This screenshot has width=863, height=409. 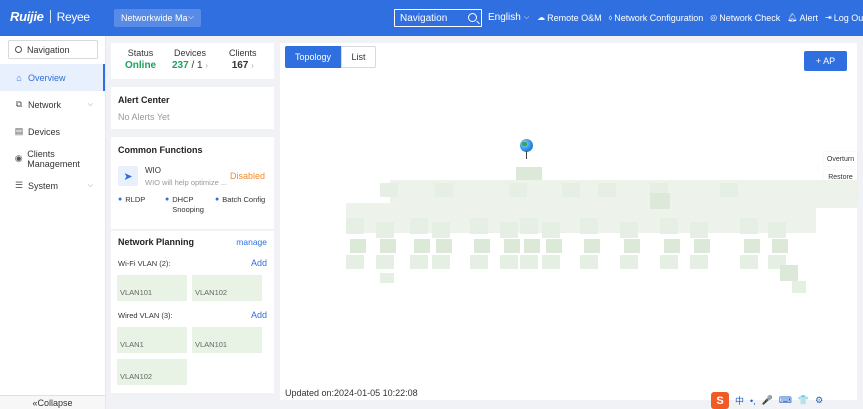 I want to click on network-check-link: ◎ Network Check, so click(x=745, y=18).